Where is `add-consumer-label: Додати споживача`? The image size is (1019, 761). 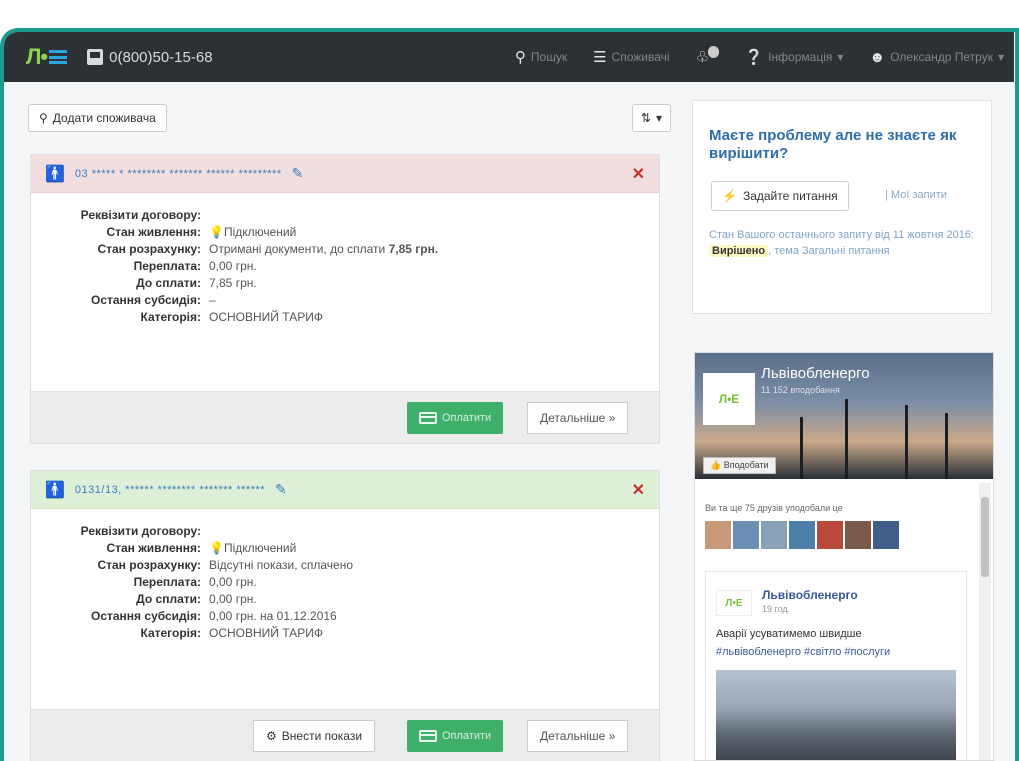 add-consumer-label: Додати споживача is located at coordinates (104, 118).